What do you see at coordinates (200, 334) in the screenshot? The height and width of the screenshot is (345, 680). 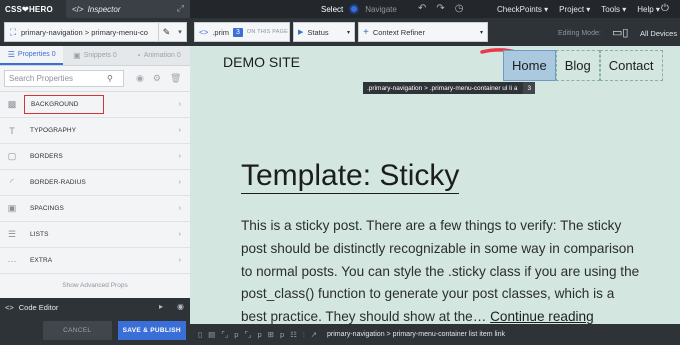 I see `panel-icon: ▯` at bounding box center [200, 334].